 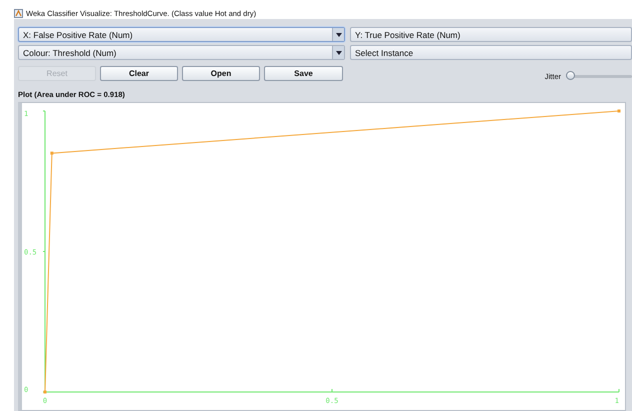 What do you see at coordinates (181, 52) in the screenshot?
I see `dropdown: Colour: Threshold (Num)` at bounding box center [181, 52].